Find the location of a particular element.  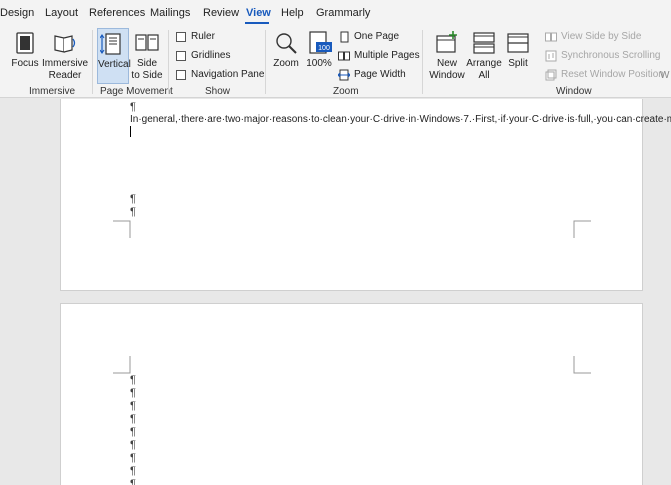

navigation-pane-checkbox-box is located at coordinates (181, 75).